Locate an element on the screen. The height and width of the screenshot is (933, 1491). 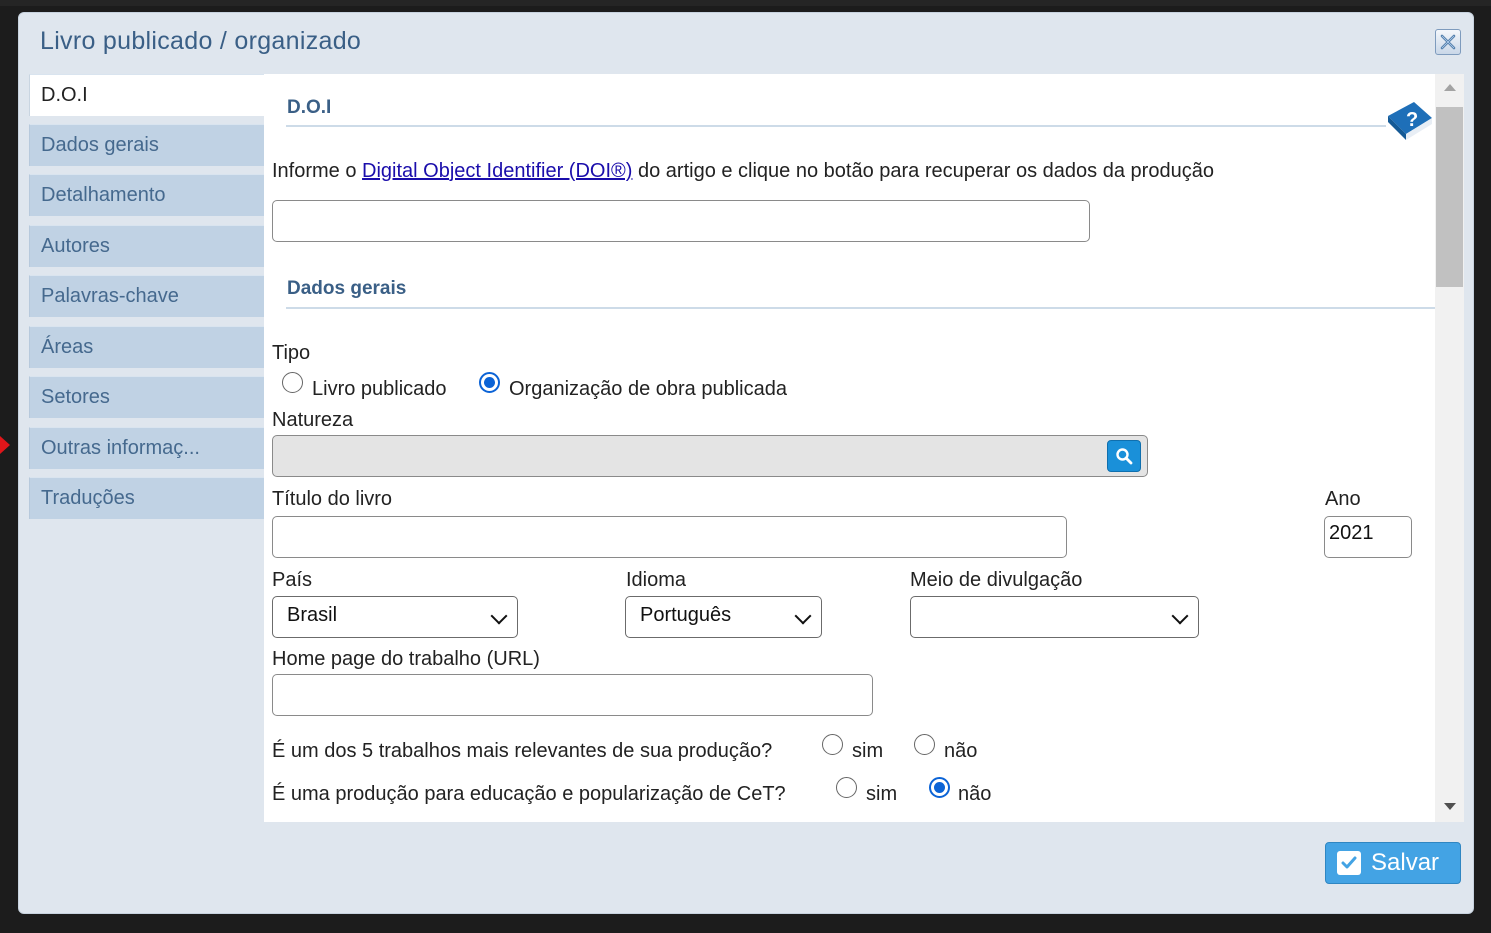
help-book-icon: ? is located at coordinates (1409, 120).